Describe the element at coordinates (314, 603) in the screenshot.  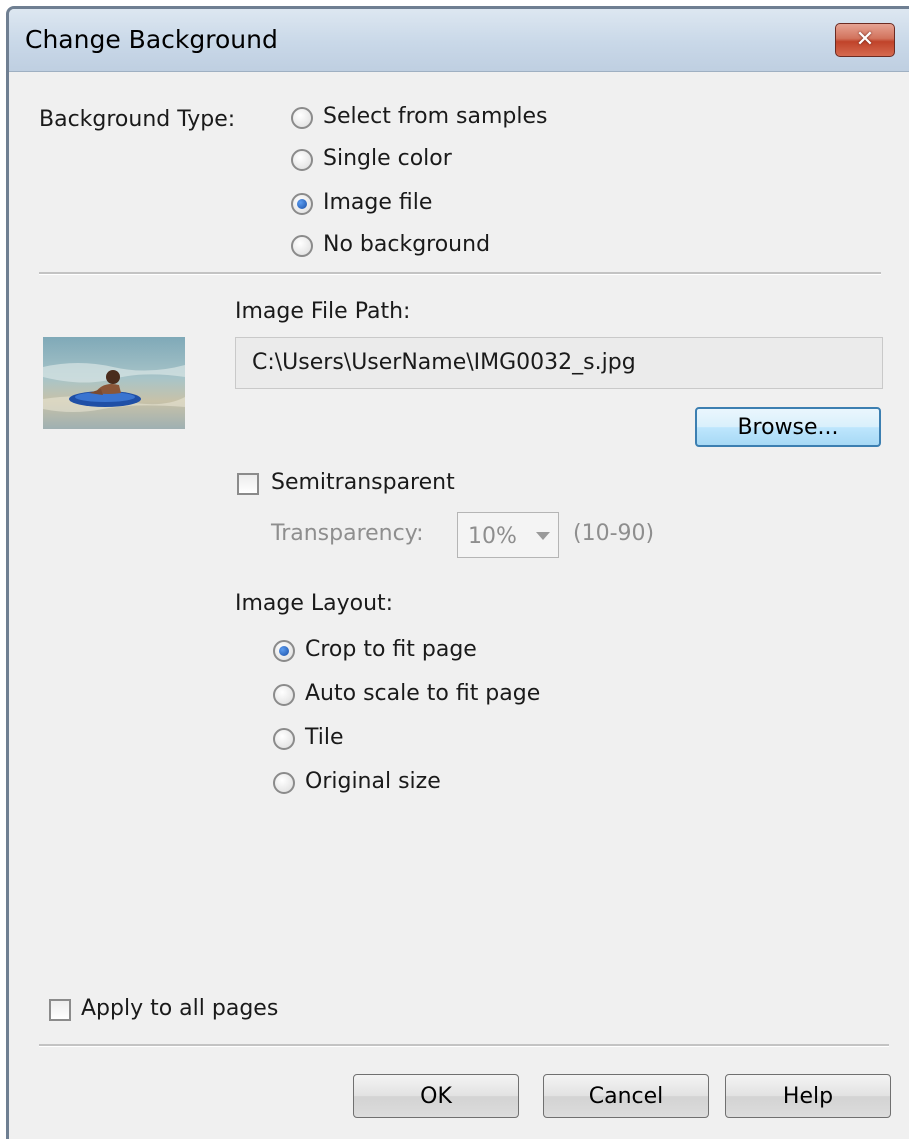
I see `image-layout-label: Image Layout:` at that location.